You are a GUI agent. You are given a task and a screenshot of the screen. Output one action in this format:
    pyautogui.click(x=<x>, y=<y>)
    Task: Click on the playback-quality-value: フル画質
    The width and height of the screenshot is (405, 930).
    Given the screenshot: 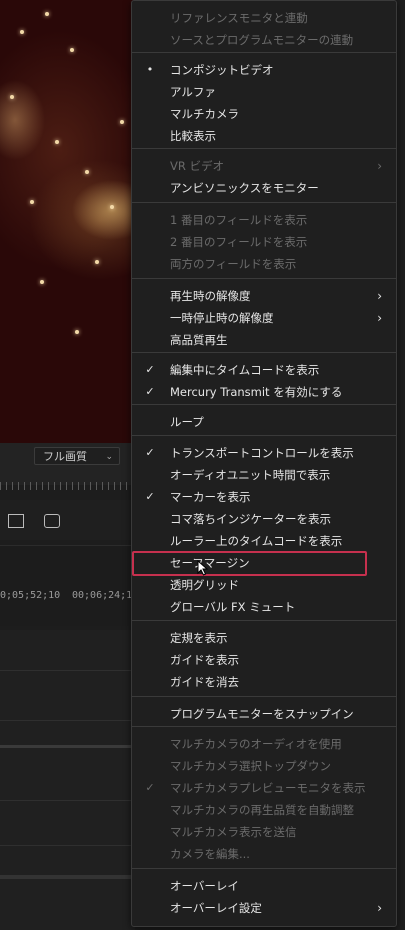 What is the action you would take?
    pyautogui.click(x=65, y=456)
    